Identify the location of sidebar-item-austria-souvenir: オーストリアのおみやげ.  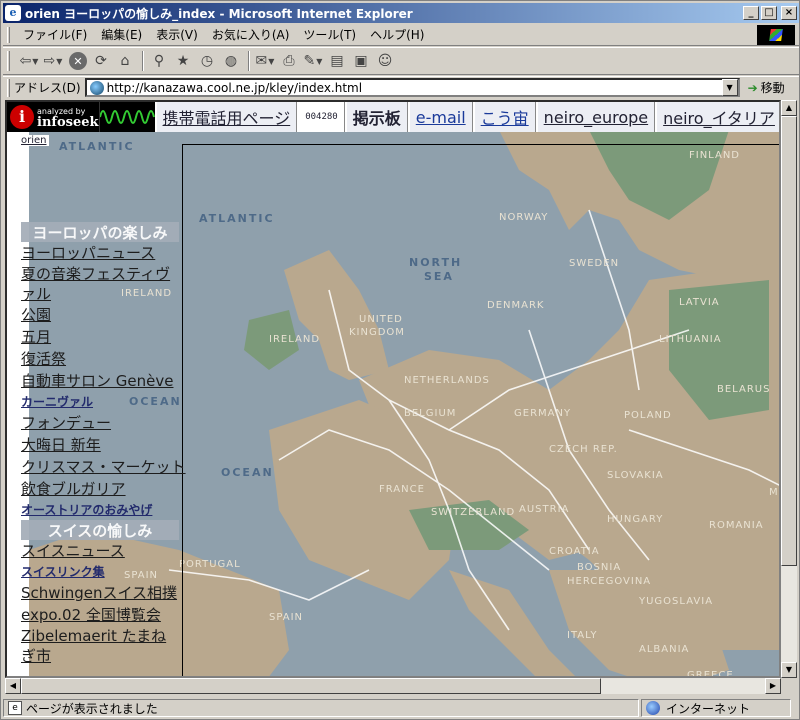
(102, 510).